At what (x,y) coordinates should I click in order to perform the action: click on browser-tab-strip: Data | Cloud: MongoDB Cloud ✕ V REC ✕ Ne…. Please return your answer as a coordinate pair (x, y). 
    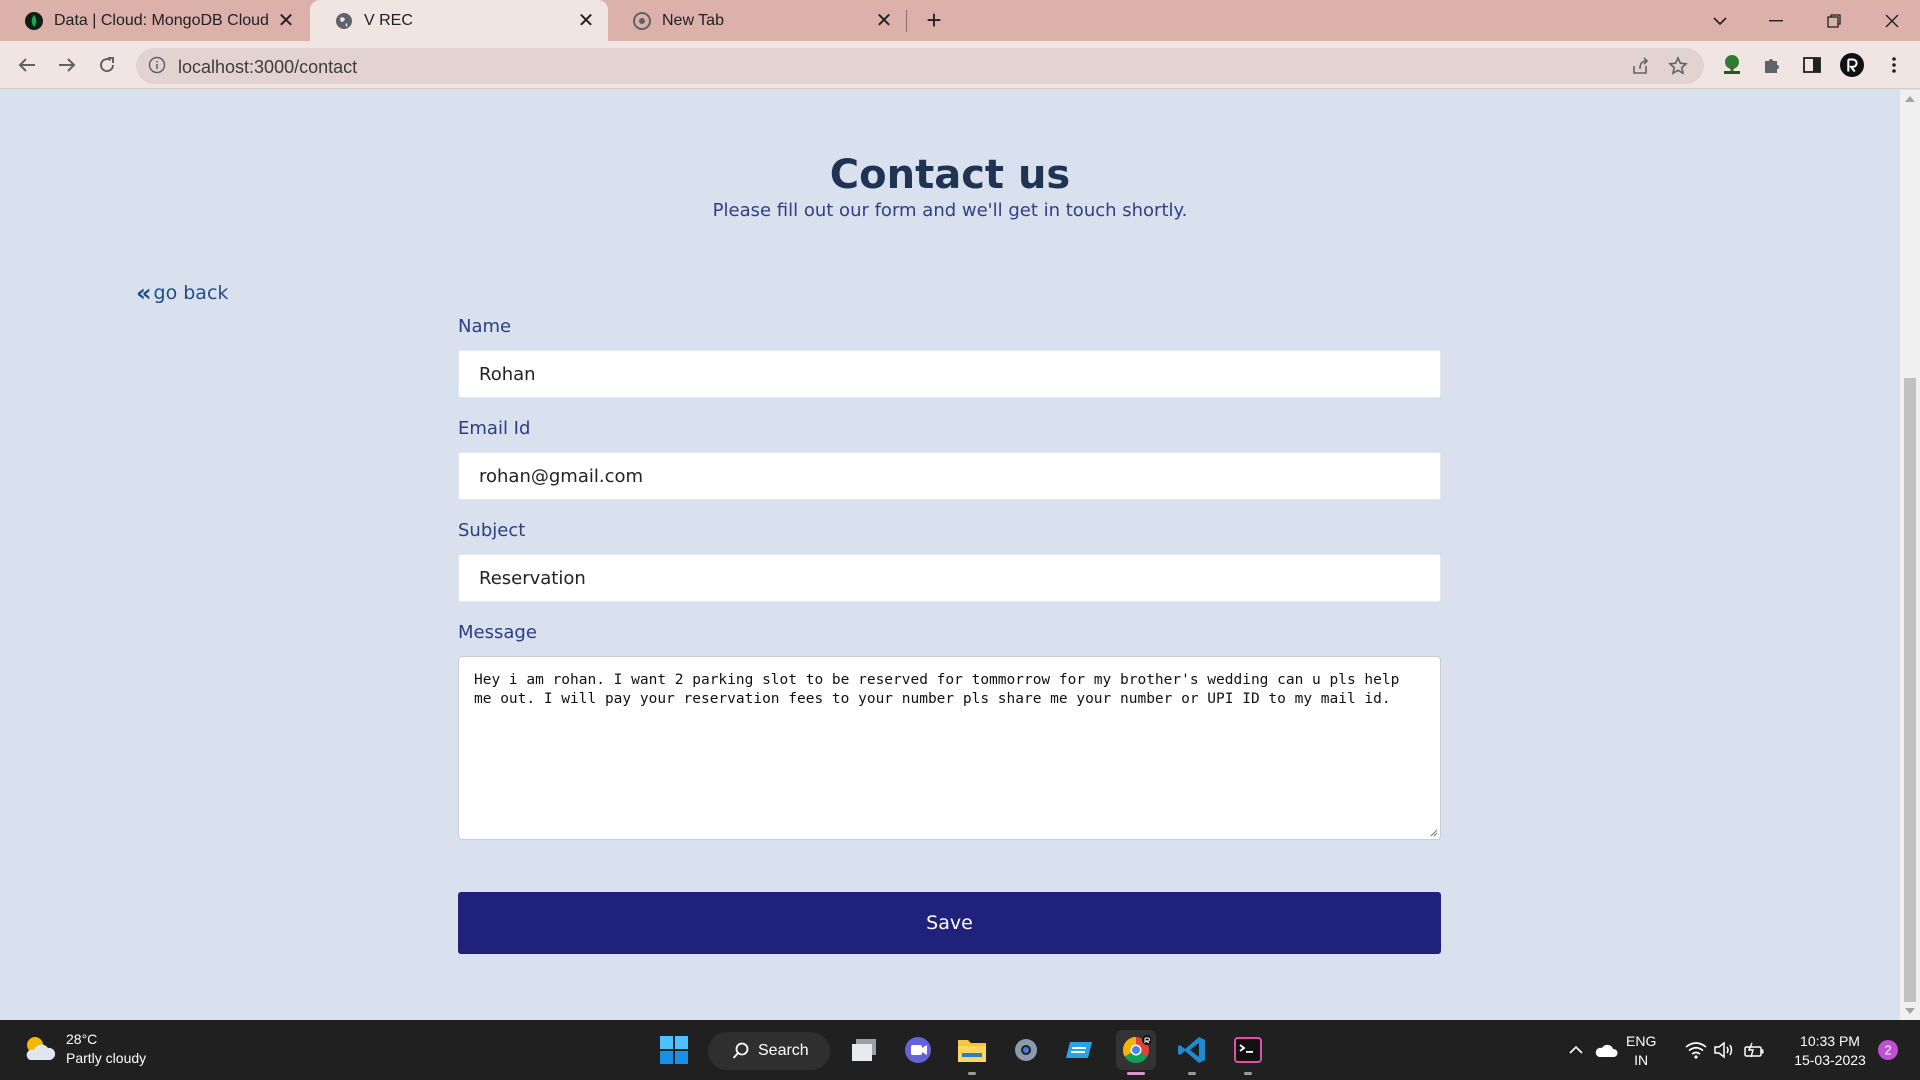
    Looking at the image, I should click on (960, 20).